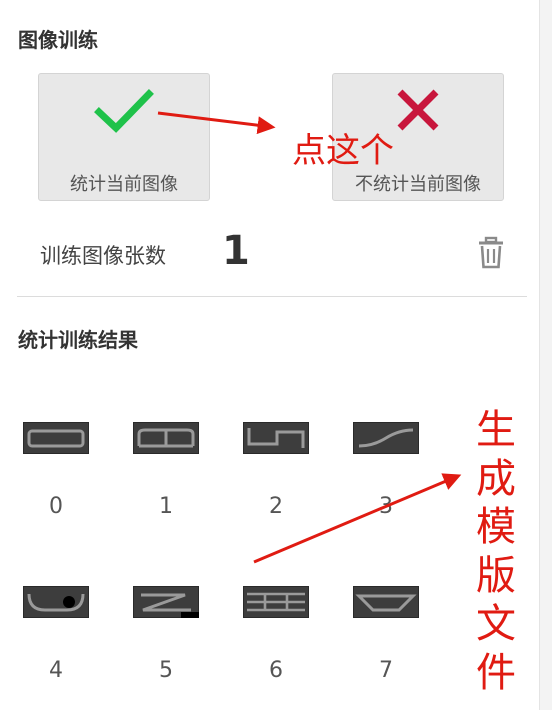 The height and width of the screenshot is (710, 552). I want to click on arrow-to-results, so click(357, 518).